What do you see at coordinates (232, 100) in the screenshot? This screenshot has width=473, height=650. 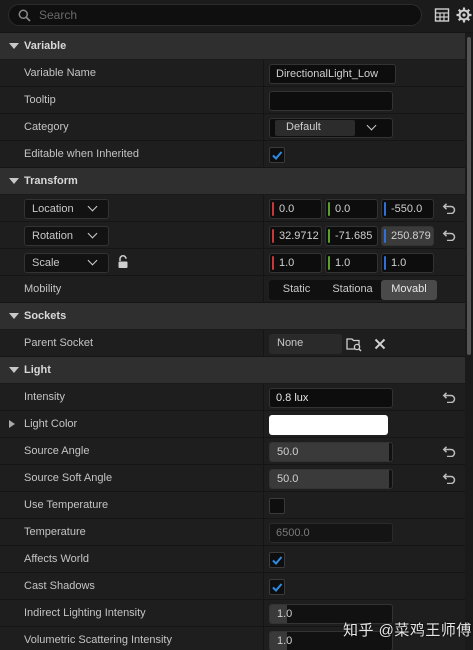 I see `row-tooltip: Tooltip` at bounding box center [232, 100].